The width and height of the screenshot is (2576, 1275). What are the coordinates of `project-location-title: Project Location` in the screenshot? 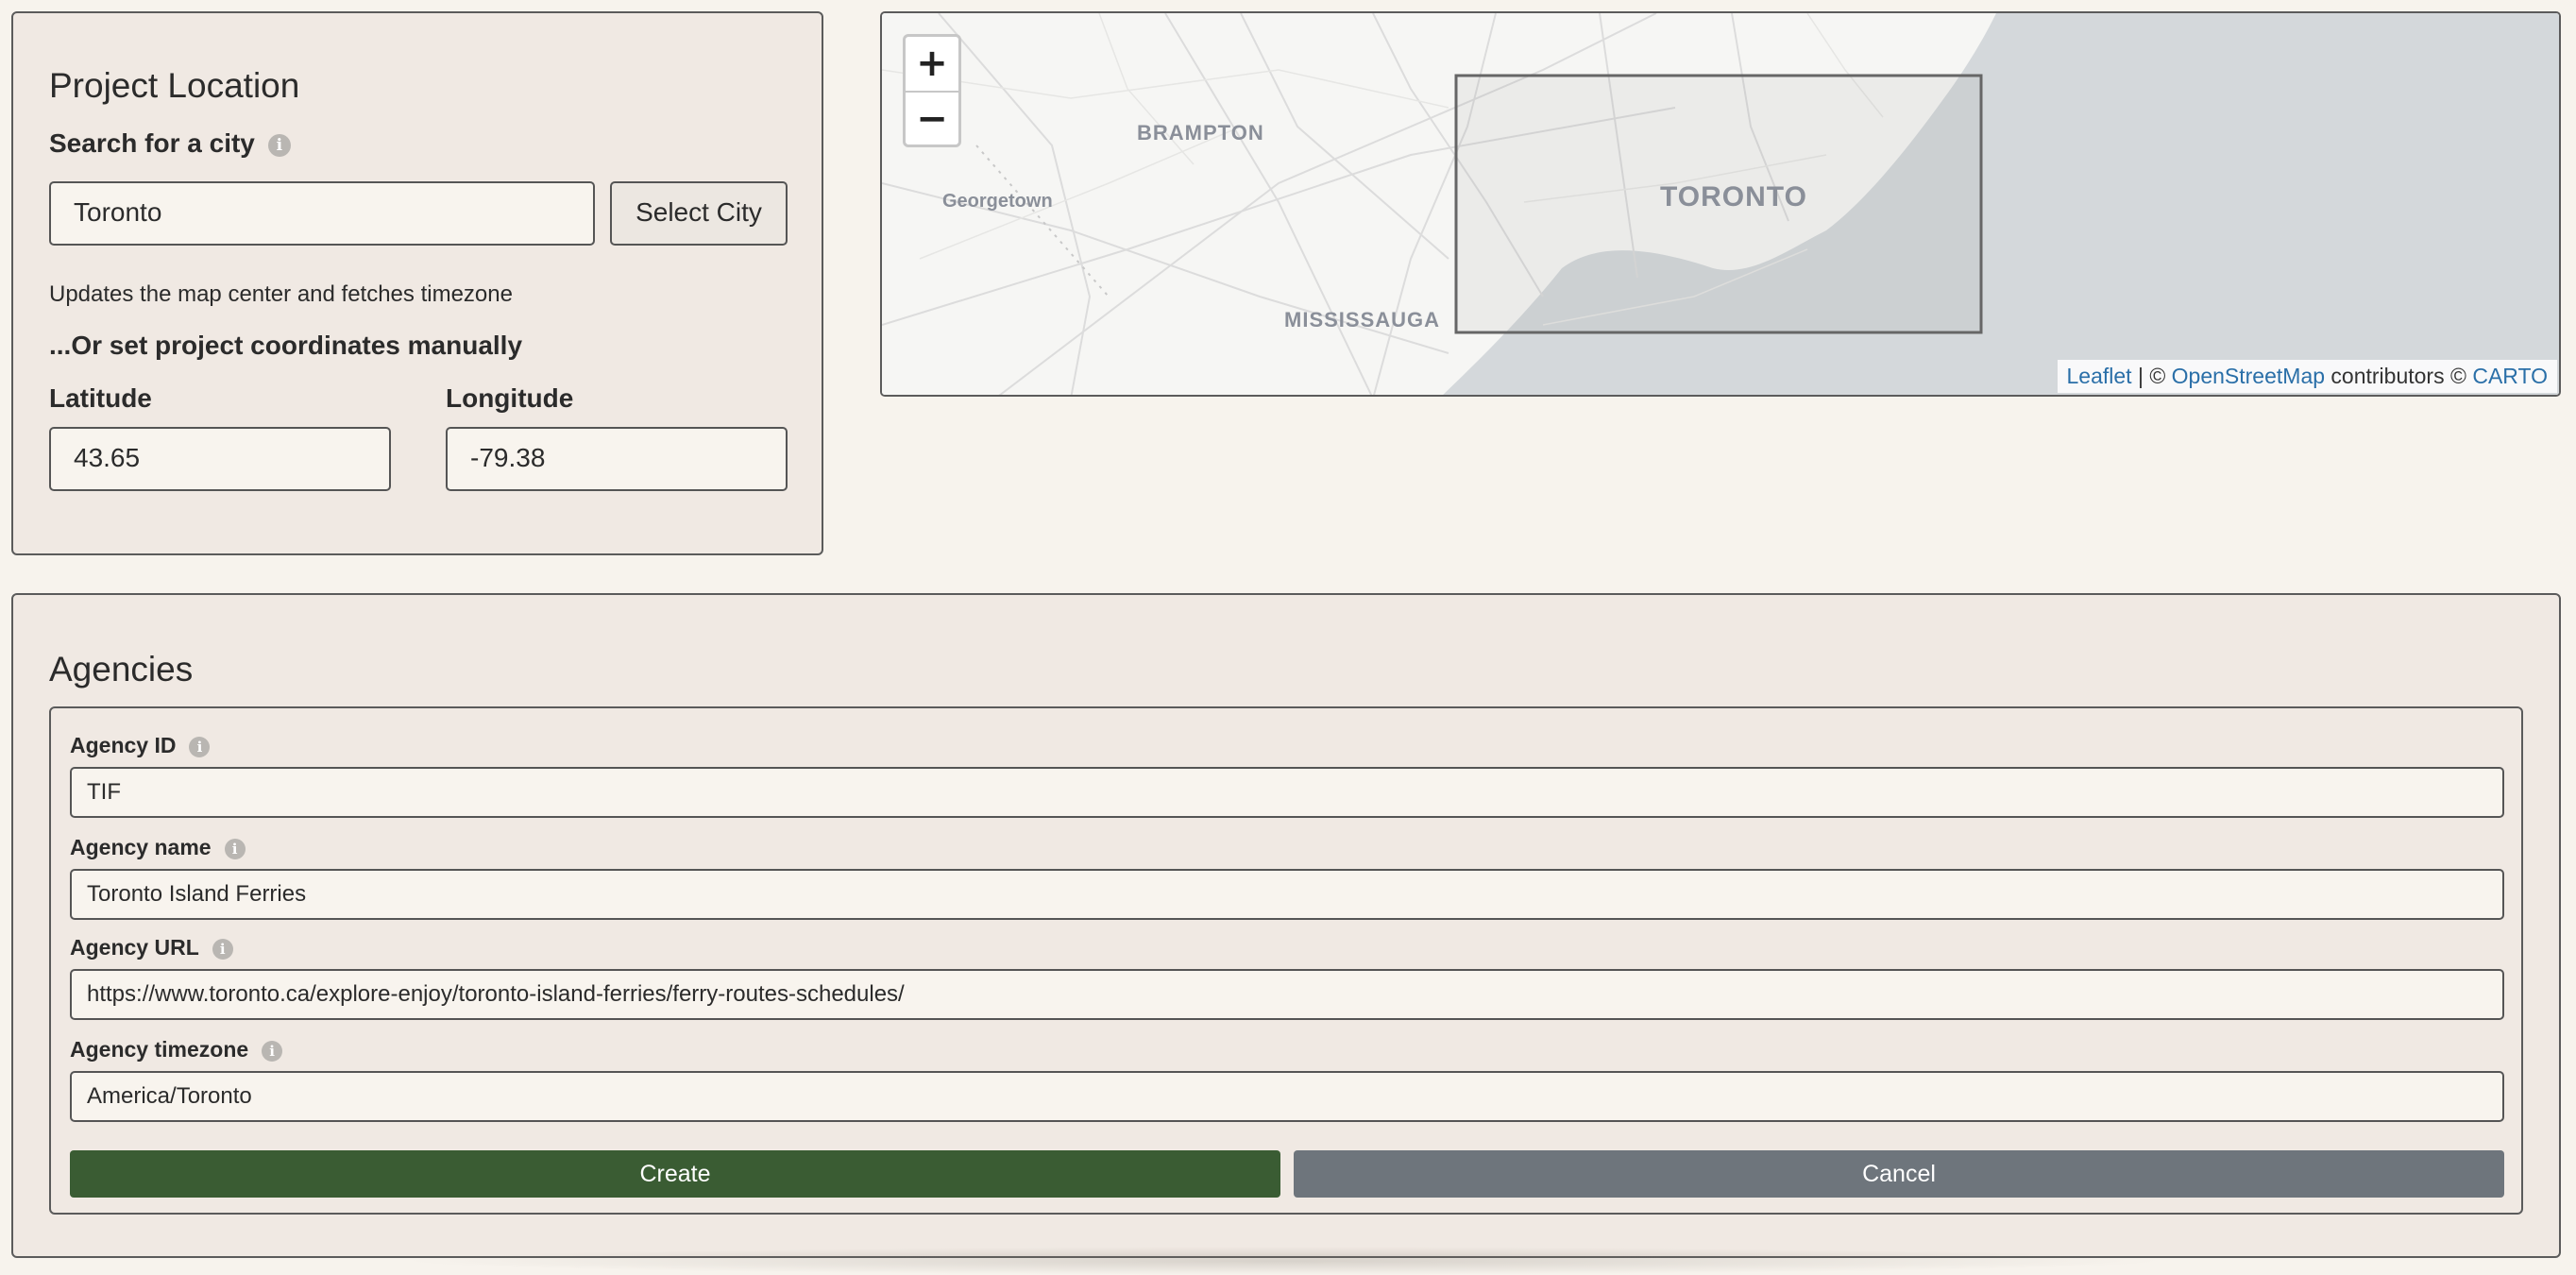 It's located at (174, 85).